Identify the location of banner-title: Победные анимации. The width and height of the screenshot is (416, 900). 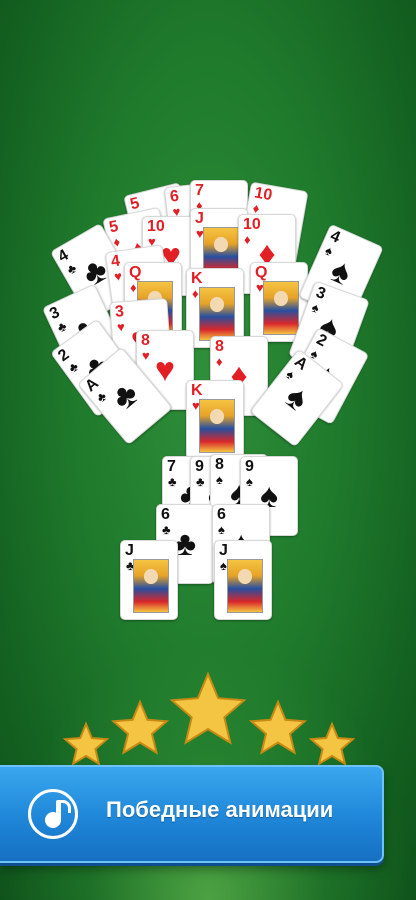
(220, 809).